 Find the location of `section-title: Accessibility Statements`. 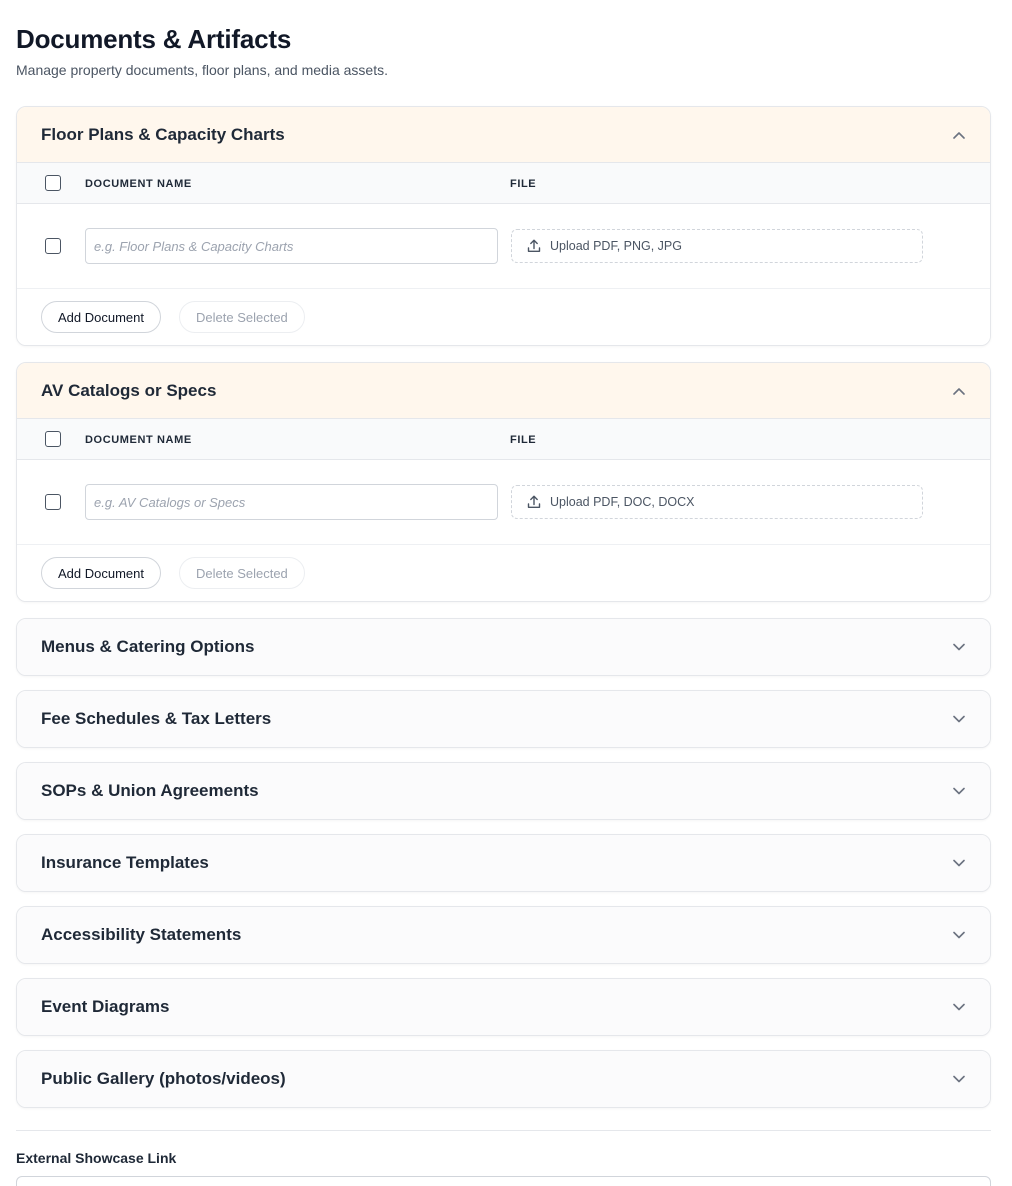

section-title: Accessibility Statements is located at coordinates (141, 934).